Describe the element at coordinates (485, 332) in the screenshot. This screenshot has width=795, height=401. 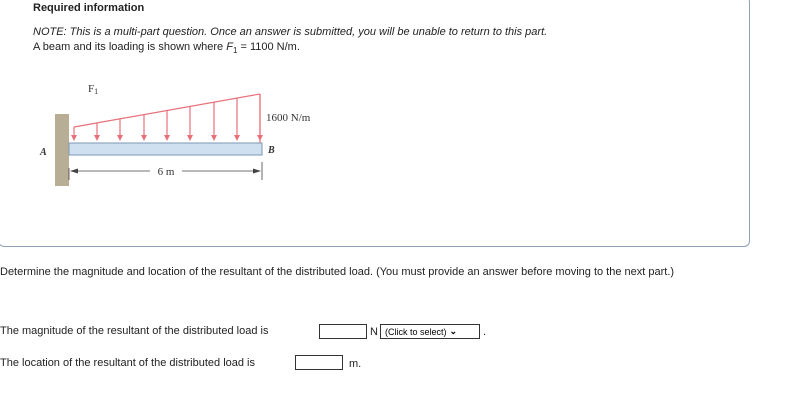
I see `sentence-period: .` at that location.